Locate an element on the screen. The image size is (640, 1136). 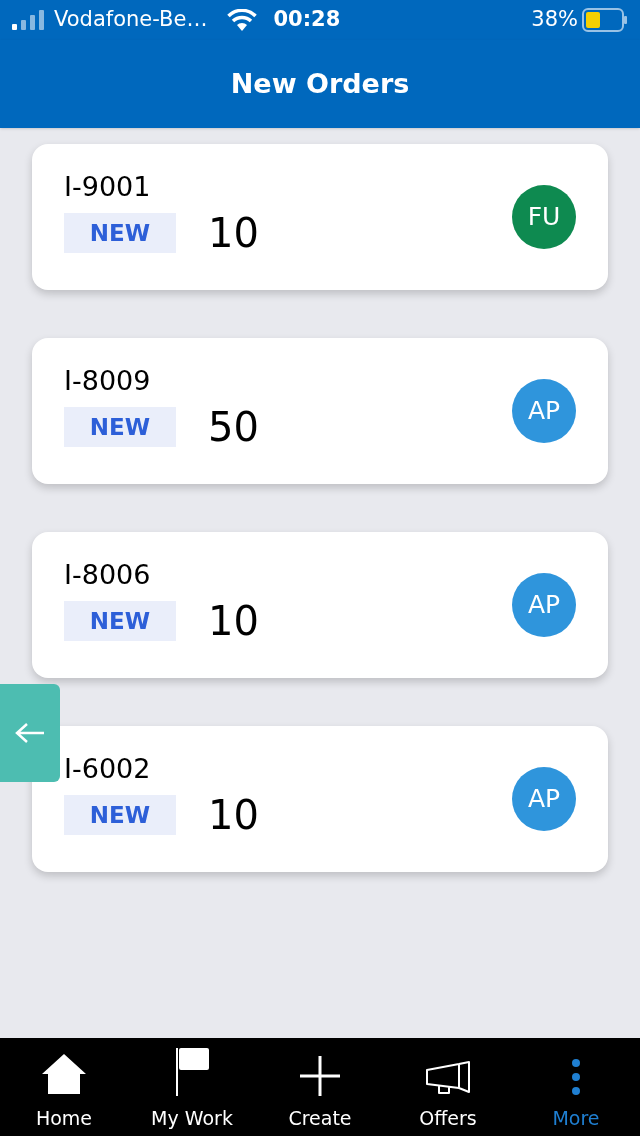
megaphone-icon is located at coordinates (448, 1077).